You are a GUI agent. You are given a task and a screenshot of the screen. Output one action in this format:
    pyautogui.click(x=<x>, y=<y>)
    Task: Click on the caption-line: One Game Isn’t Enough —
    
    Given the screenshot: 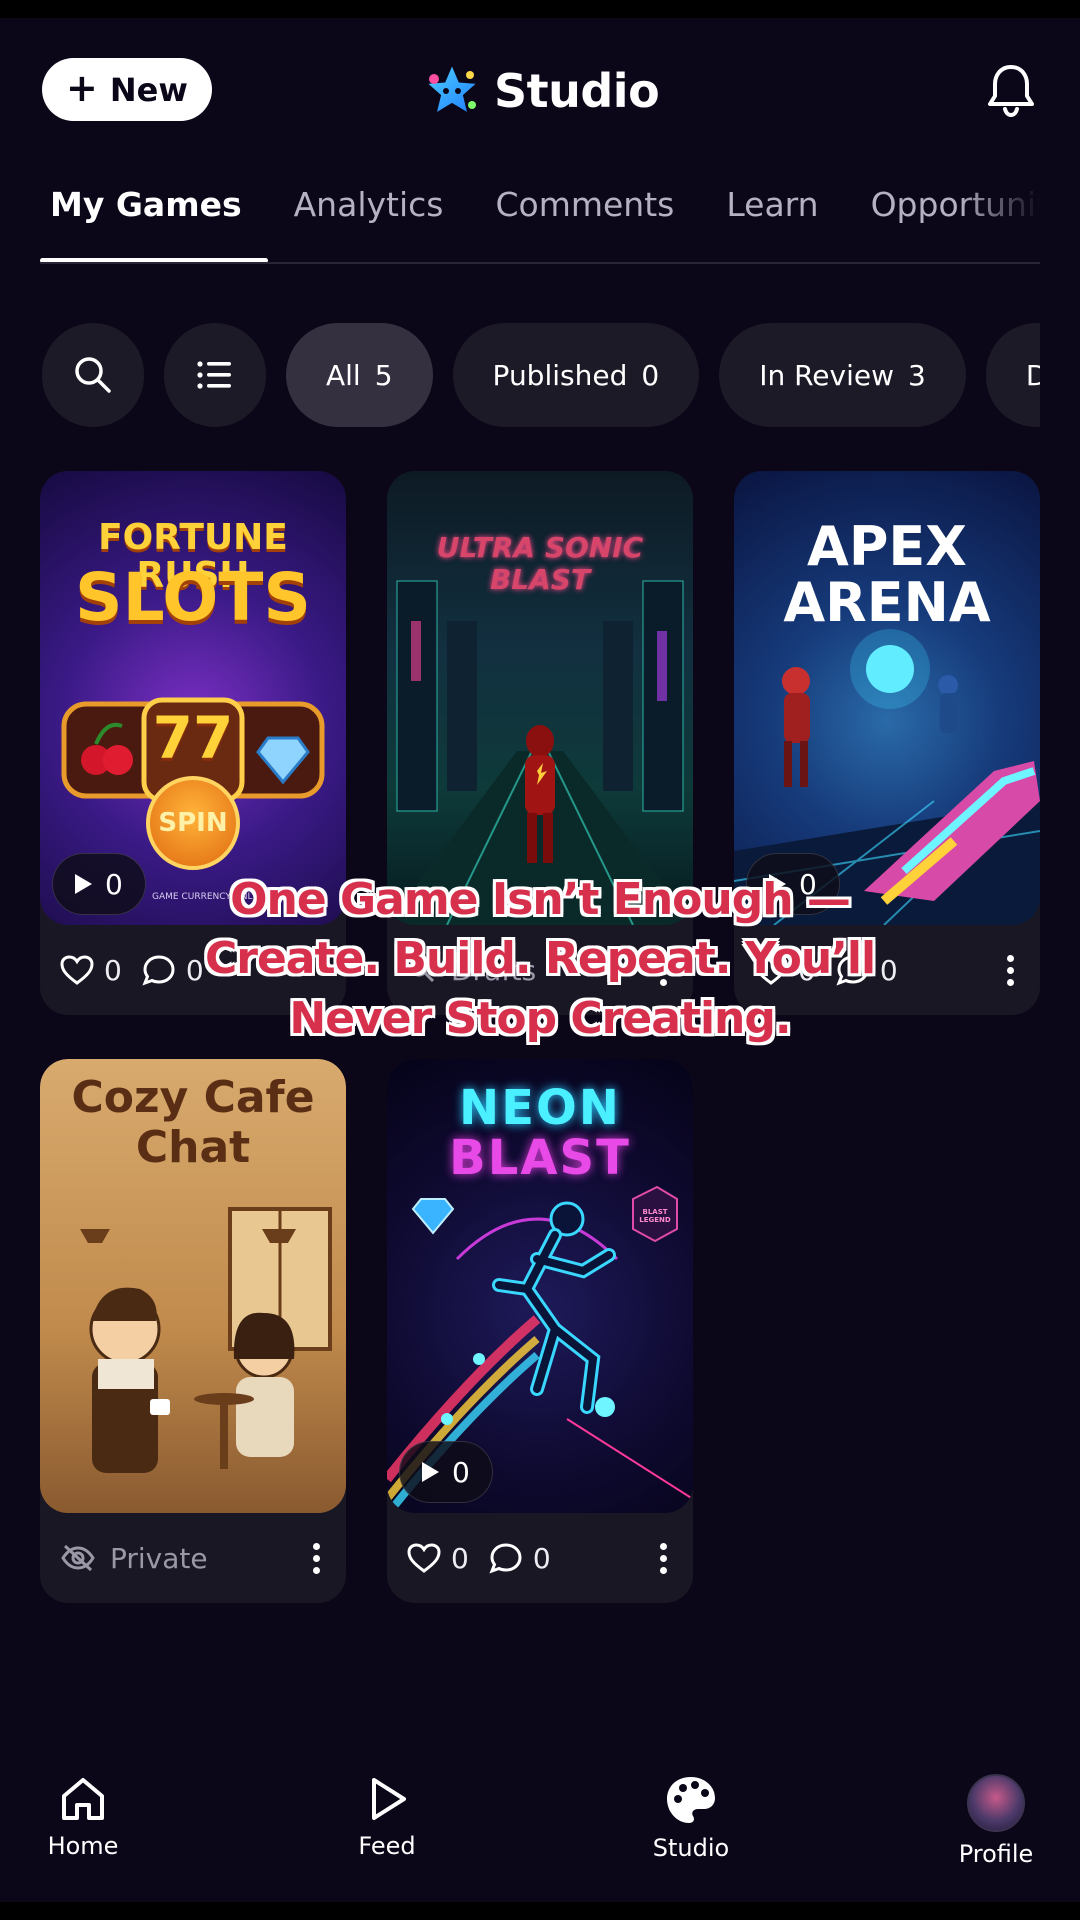 What is the action you would take?
    pyautogui.click(x=540, y=899)
    